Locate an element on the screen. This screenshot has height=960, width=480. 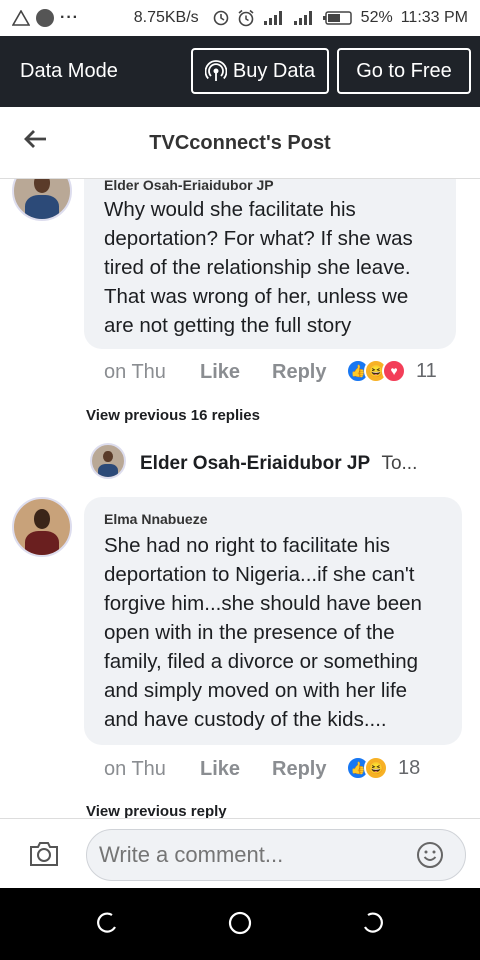
go-to-free-button: Go to Free is located at coordinates (404, 71).